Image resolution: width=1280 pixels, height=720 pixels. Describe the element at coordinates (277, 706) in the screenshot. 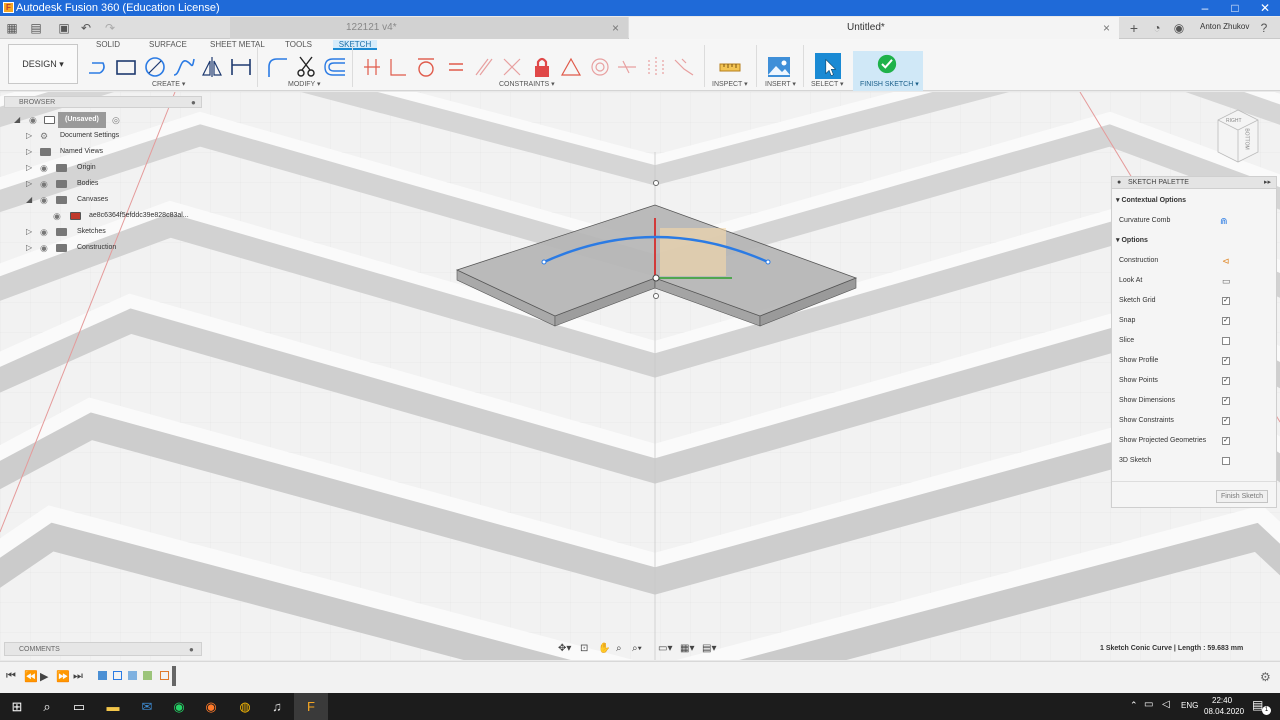

I see `itunes-icon: ♫` at that location.